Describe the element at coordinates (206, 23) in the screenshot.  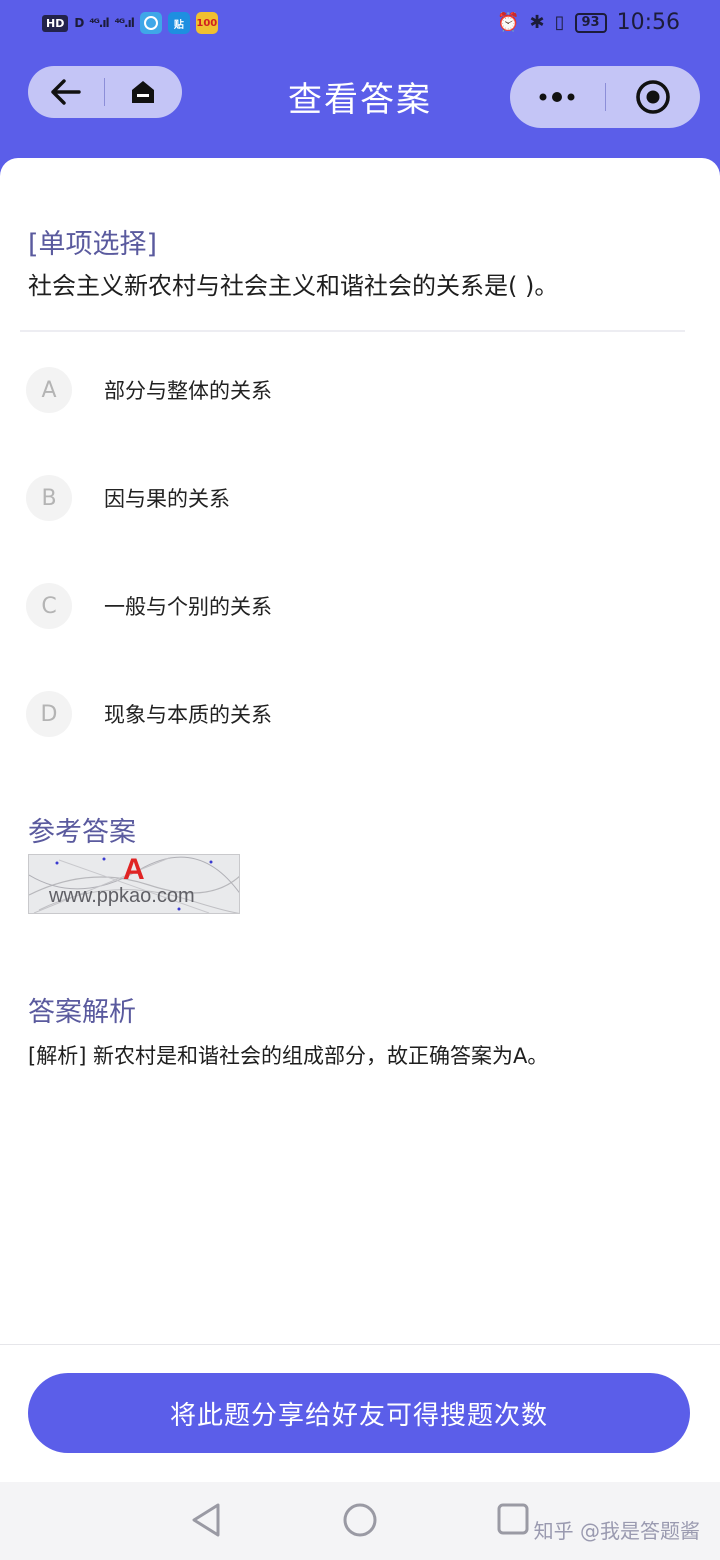
I see `app-100-icon: 100` at that location.